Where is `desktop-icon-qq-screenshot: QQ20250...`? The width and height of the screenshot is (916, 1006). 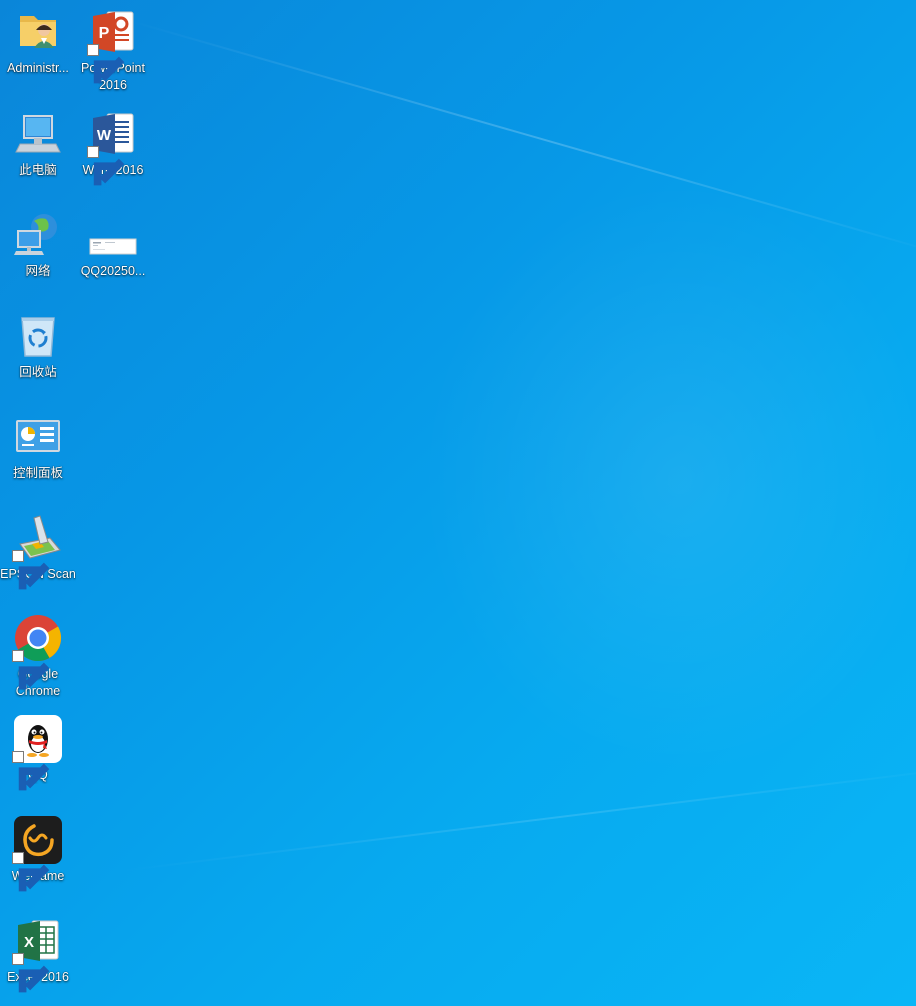 desktop-icon-qq-screenshot: QQ20250... is located at coordinates (113, 245).